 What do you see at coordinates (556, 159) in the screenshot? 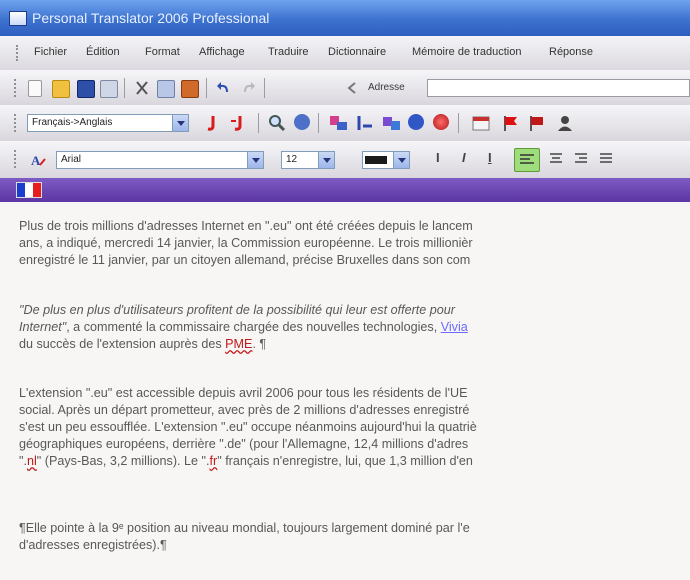
I see `align-center-icon` at bounding box center [556, 159].